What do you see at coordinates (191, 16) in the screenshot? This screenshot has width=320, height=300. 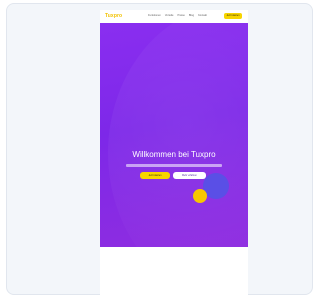 I see `nav-link-blog: Blog` at bounding box center [191, 16].